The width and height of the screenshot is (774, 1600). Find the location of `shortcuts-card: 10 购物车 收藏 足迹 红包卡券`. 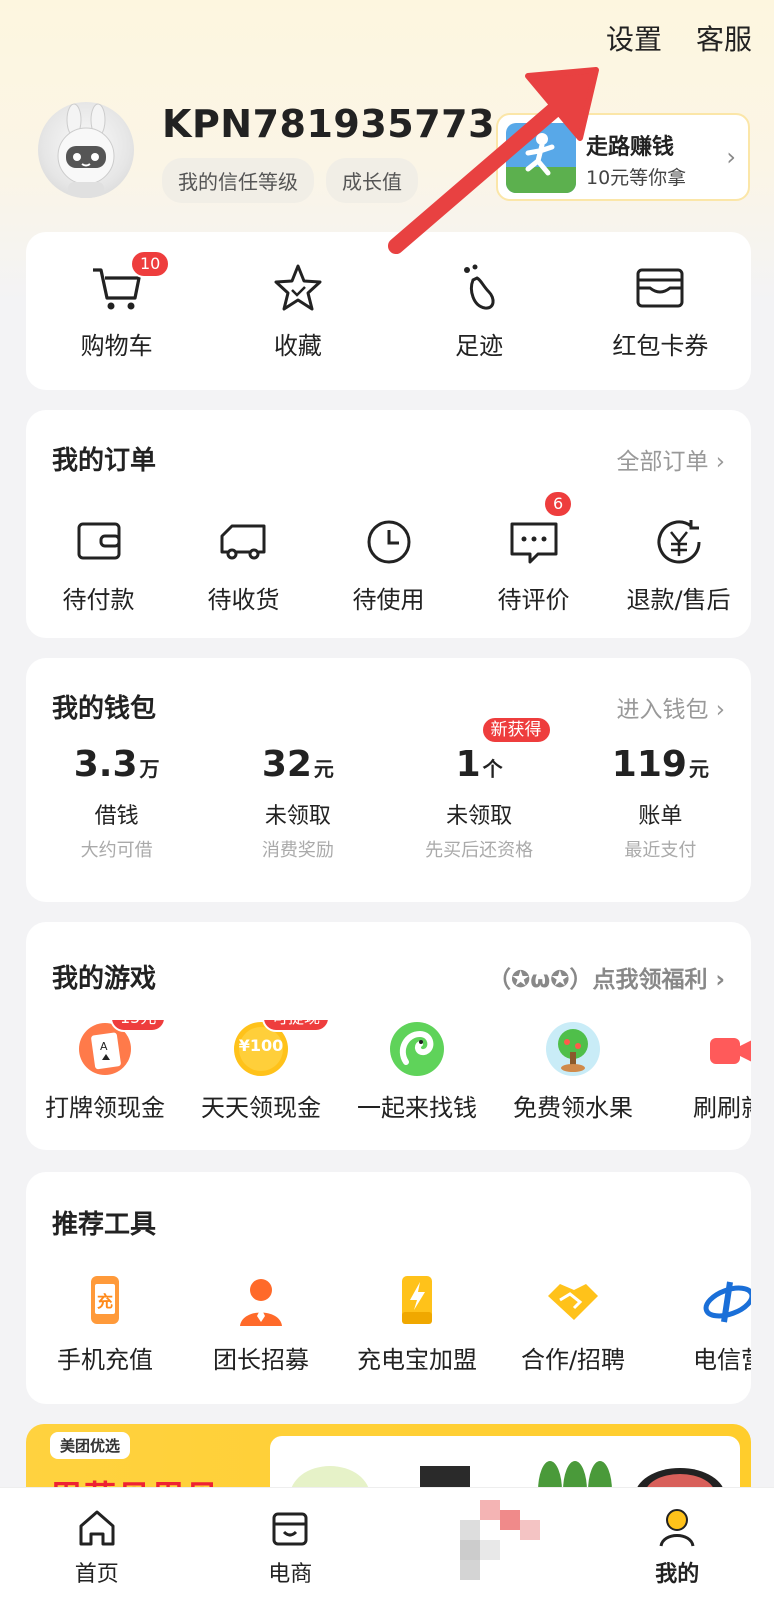

shortcuts-card: 10 购物车 收藏 足迹 红包卡券 is located at coordinates (388, 311).